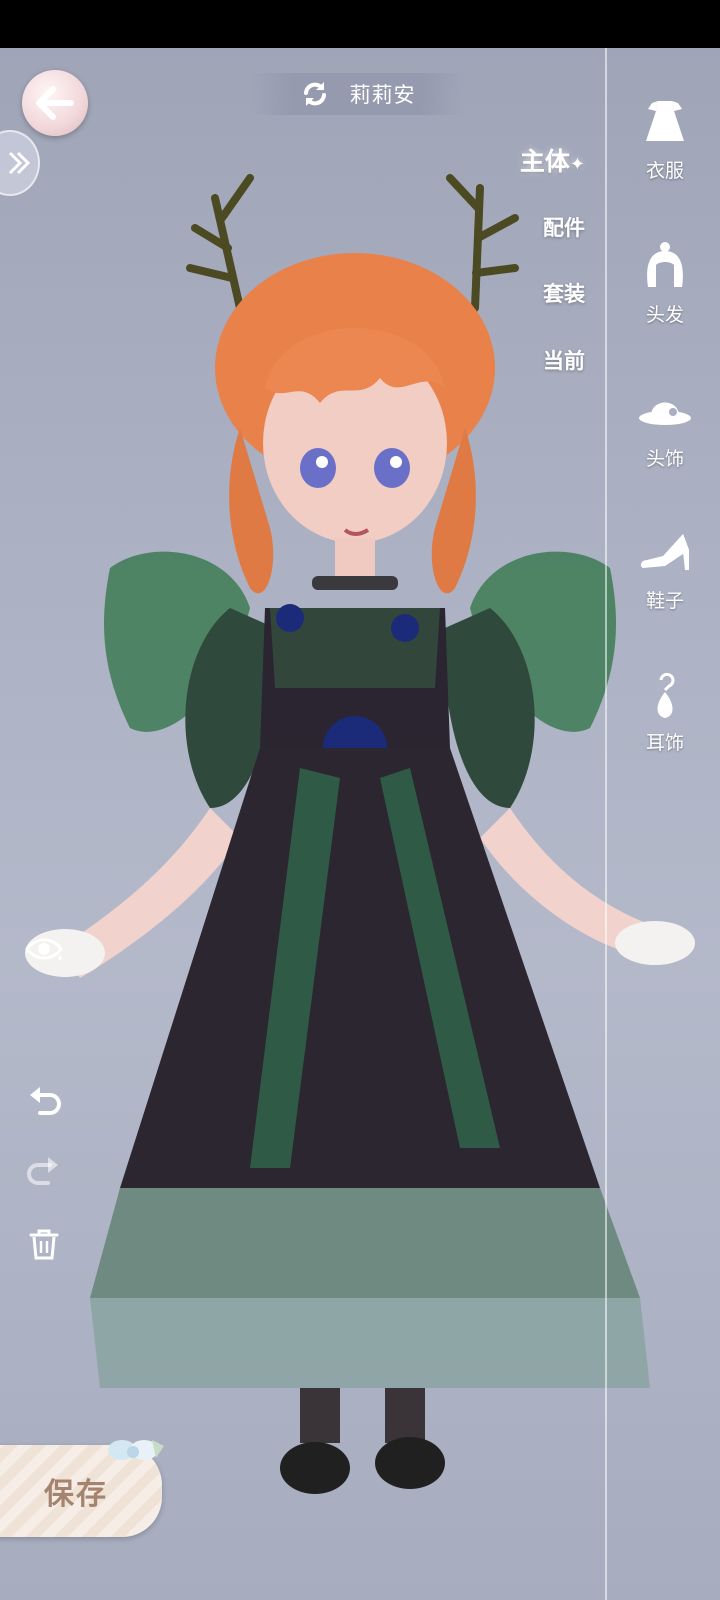 Image resolution: width=720 pixels, height=1600 pixels. I want to click on hair-icon, so click(665, 264).